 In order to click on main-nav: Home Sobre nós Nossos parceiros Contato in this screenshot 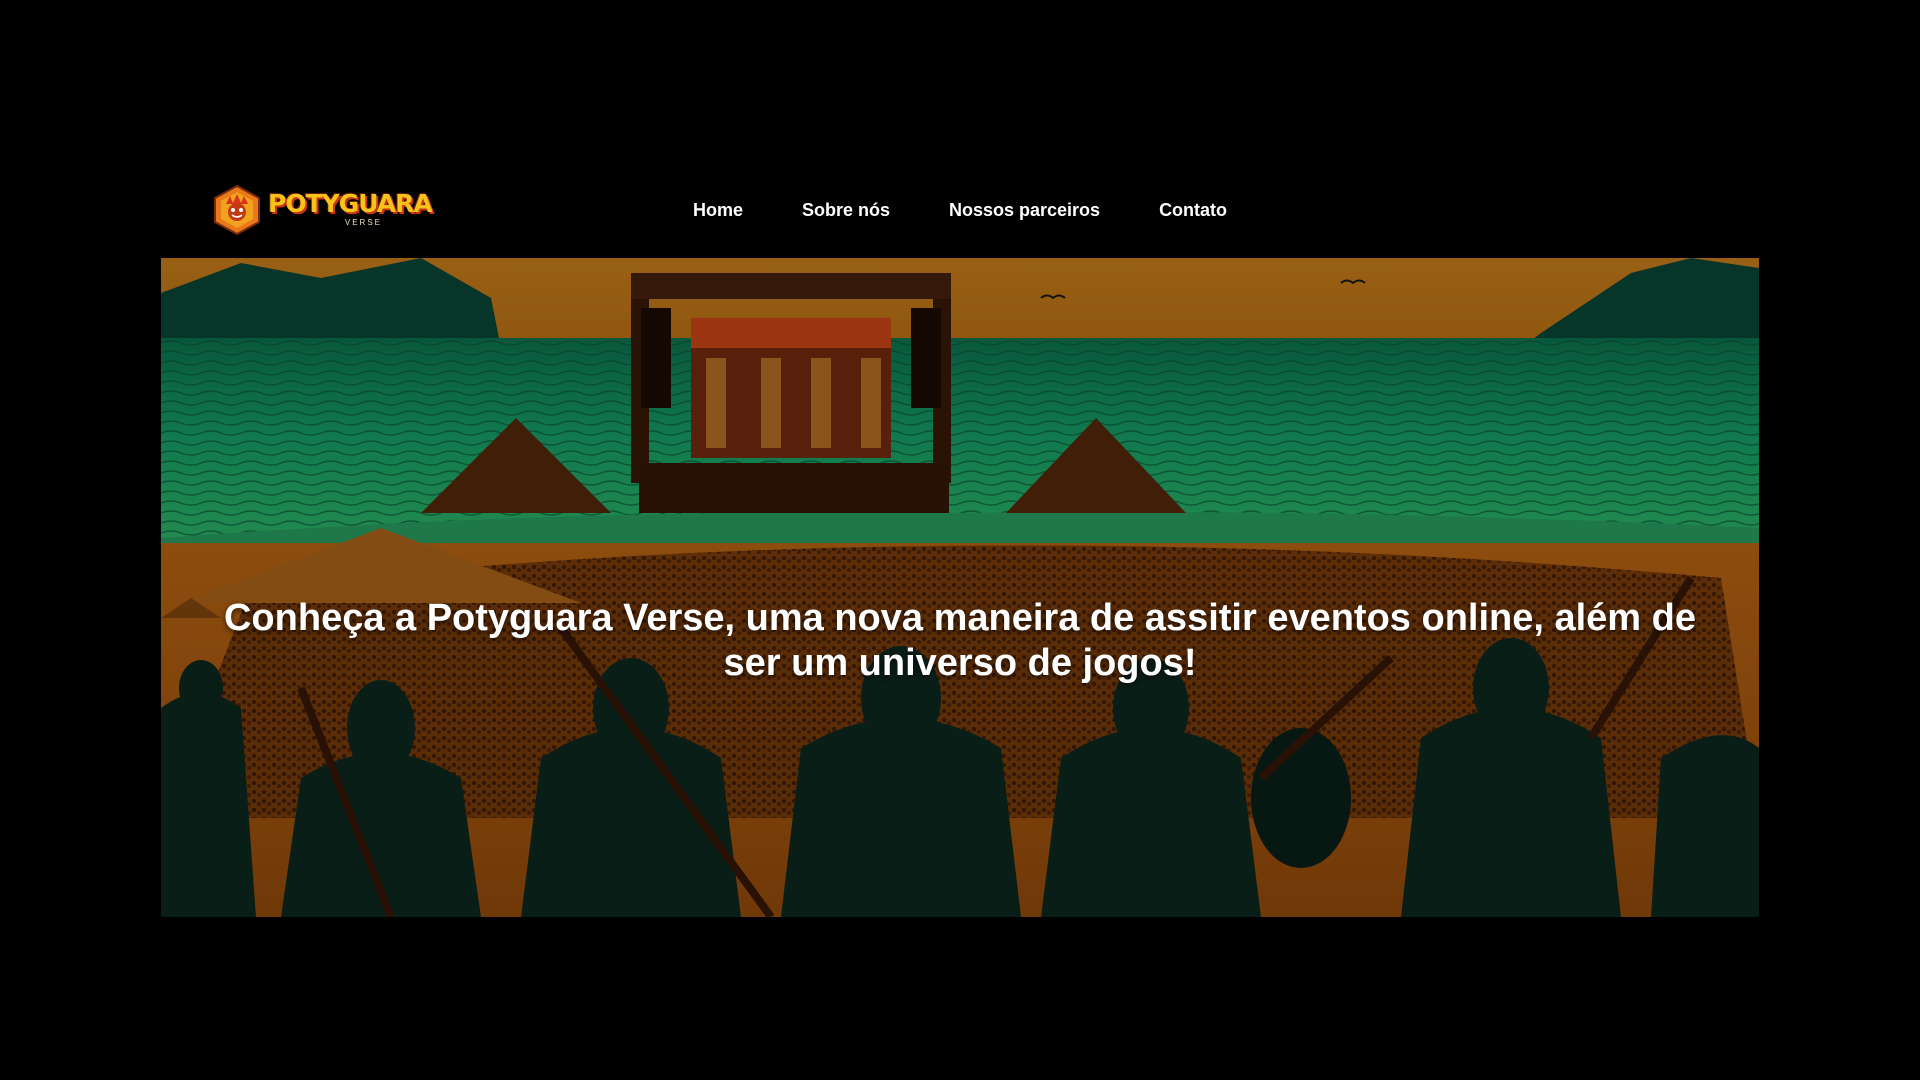, I will do `click(960, 210)`.